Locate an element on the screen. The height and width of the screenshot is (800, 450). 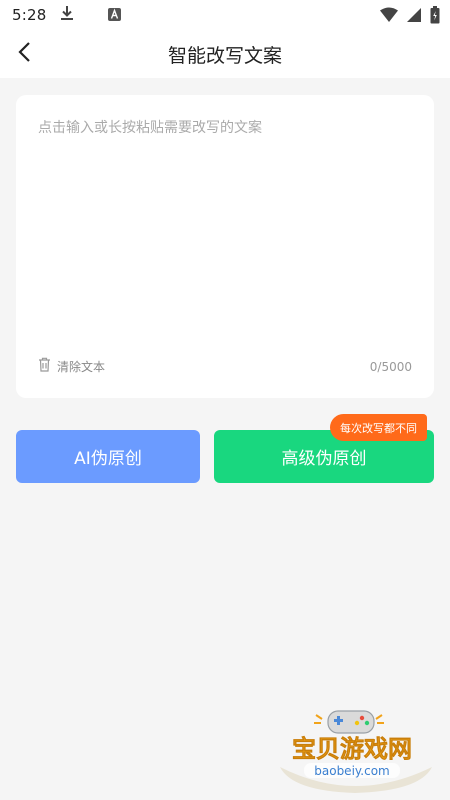
status-bar: 5:28 is located at coordinates (225, 15).